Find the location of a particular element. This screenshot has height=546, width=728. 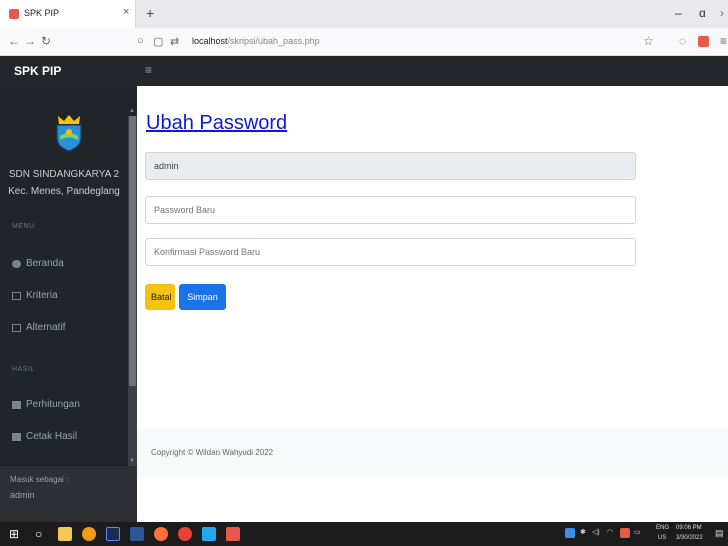

school-name: SDN SINDANGKARYA 2 is located at coordinates (64, 174).